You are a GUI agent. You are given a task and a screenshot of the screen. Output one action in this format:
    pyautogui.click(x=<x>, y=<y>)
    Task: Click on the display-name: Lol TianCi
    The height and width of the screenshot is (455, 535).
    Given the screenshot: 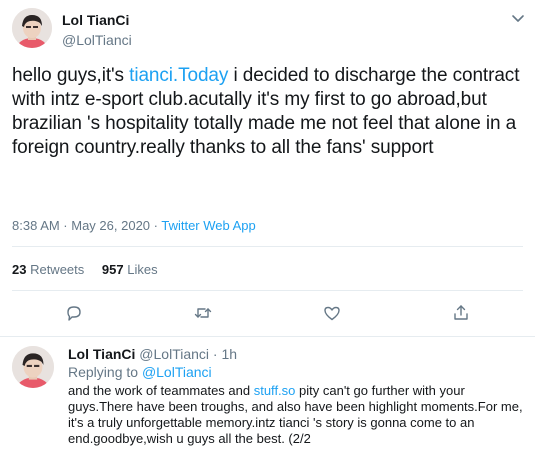 What is the action you would take?
    pyautogui.click(x=95, y=20)
    